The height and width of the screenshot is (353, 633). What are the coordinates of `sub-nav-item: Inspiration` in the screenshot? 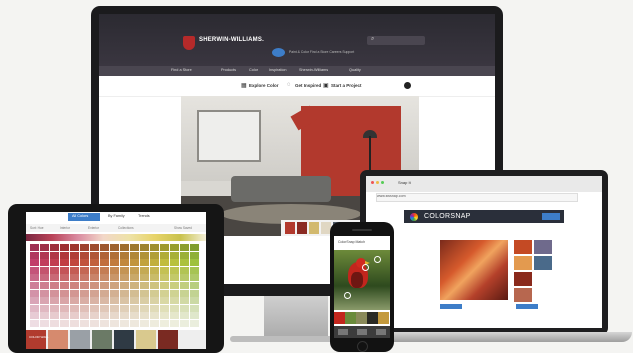 It's located at (278, 70).